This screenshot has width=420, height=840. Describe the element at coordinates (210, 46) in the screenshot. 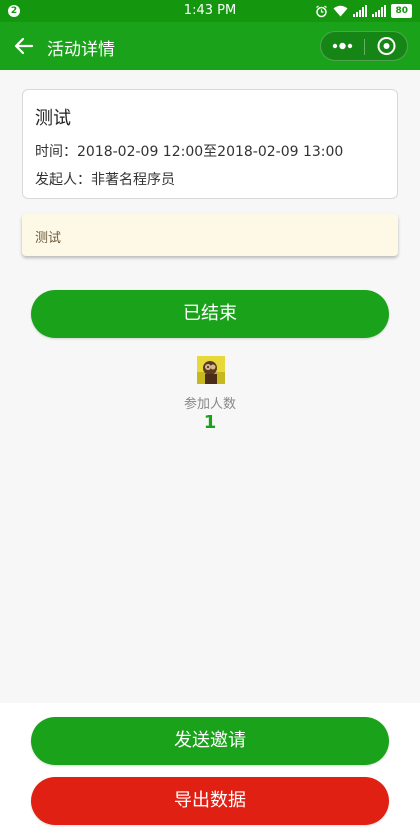

I see `nav-bar: 活动详情` at that location.